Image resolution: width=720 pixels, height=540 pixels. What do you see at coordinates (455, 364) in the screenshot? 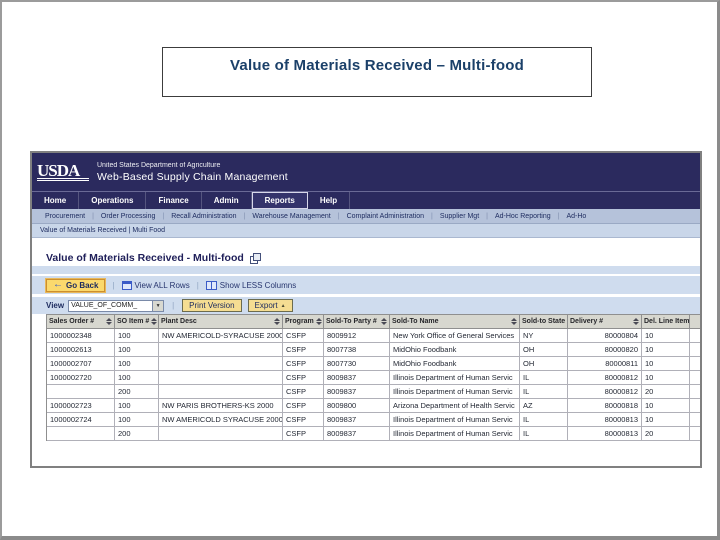
I see `cell-sold-to-name: MidOhio Foodbank` at bounding box center [455, 364].